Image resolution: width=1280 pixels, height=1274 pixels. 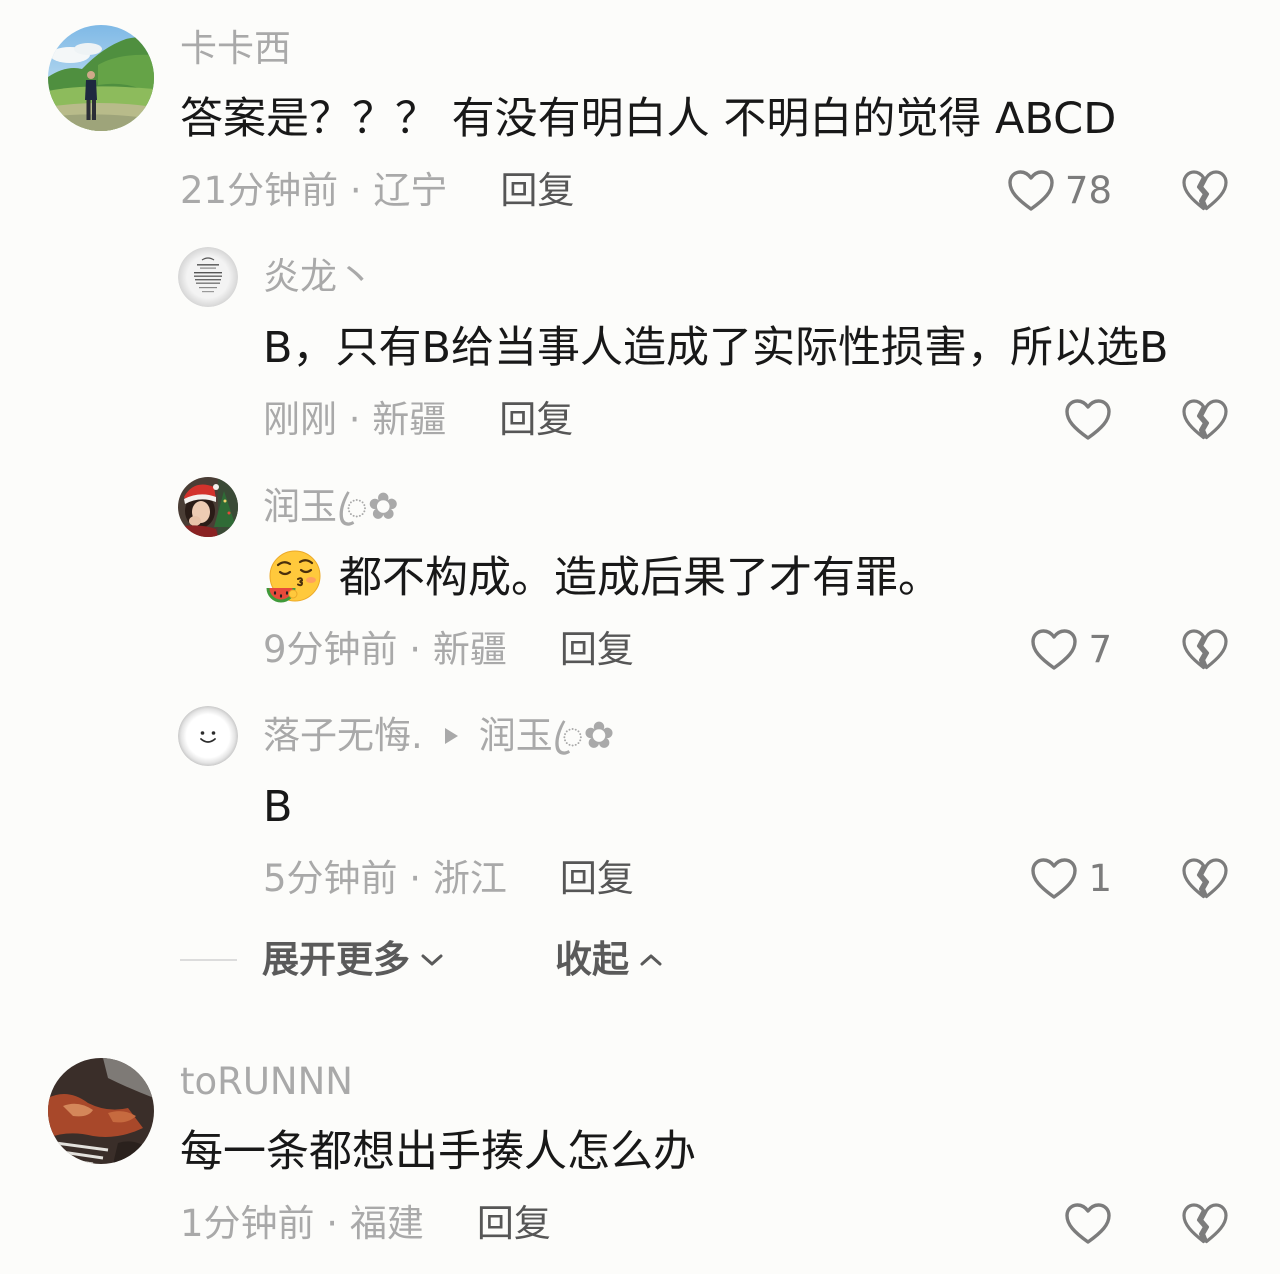 I want to click on comment: toRUNNN 每一条都想出手揍人怎么办 1分钟前 · 福建 回复, so click(x=640, y=1153).